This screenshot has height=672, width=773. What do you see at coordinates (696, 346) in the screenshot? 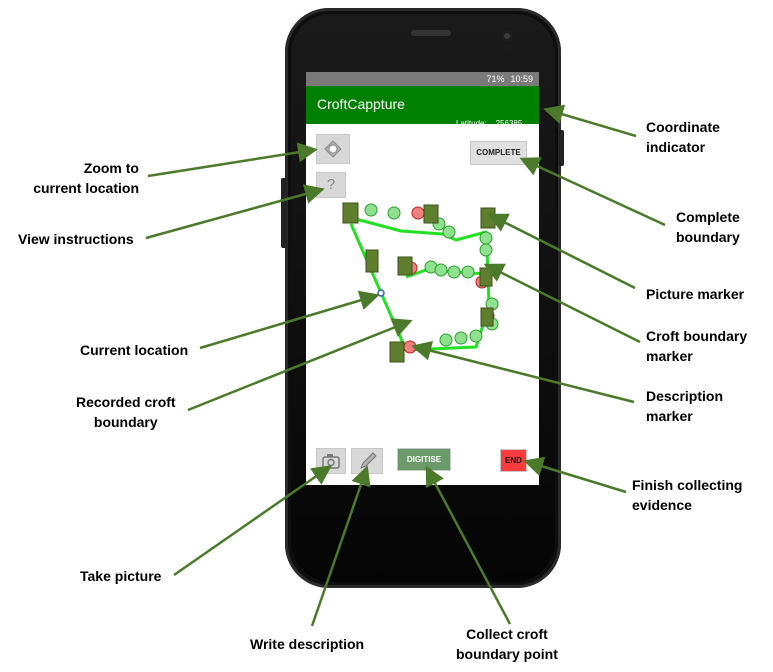
I see `callout-croft-boundary-marker: Croft boundary marker` at bounding box center [696, 346].